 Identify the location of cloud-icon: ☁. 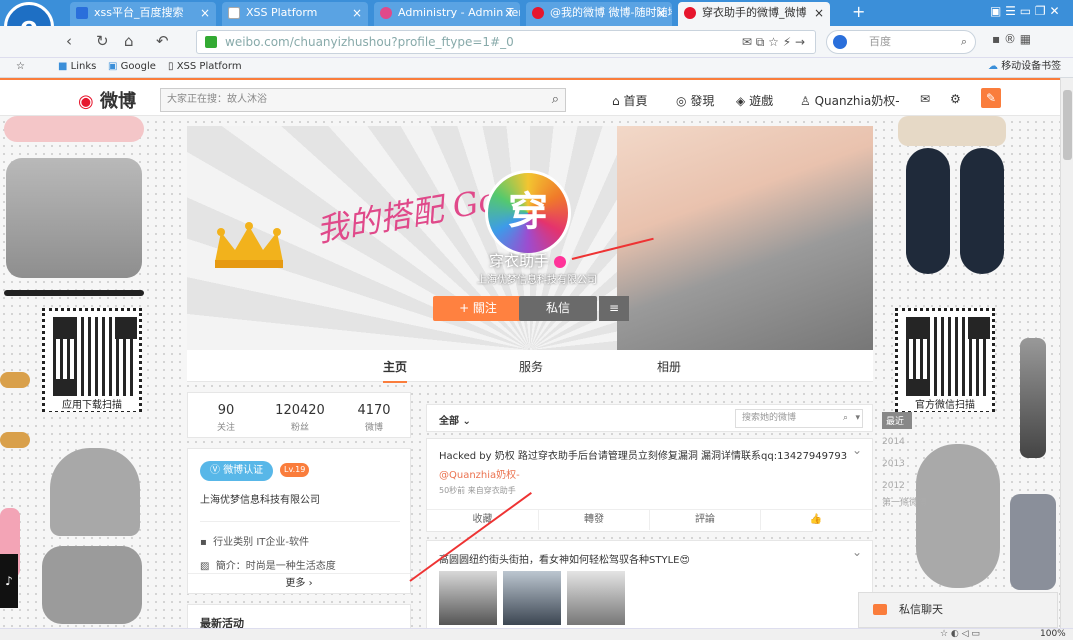
(993, 66).